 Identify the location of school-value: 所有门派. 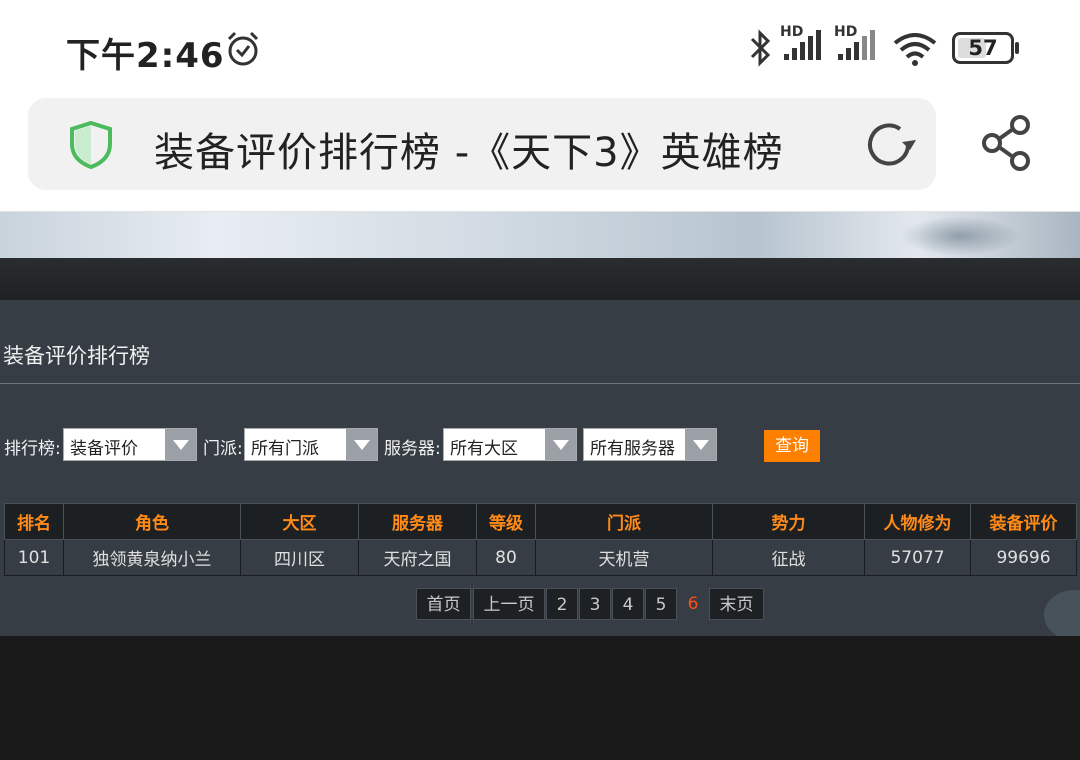
(285, 449).